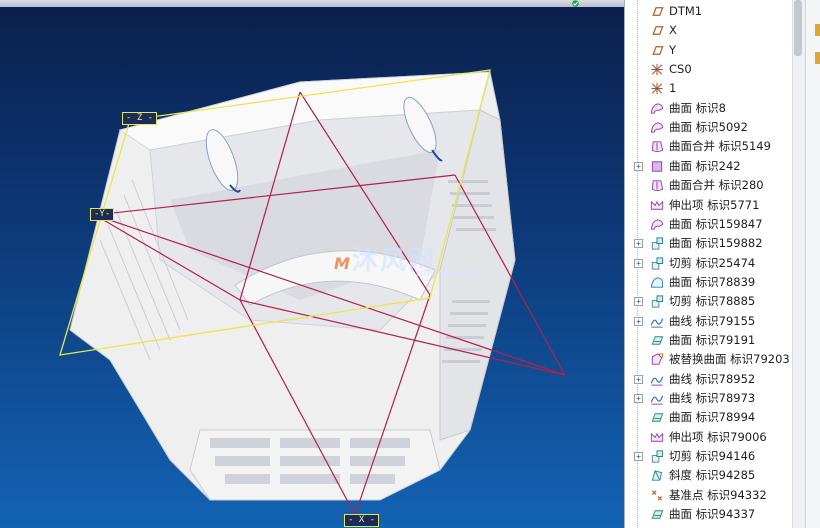 The width and height of the screenshot is (820, 528). I want to click on tree-item: 曲面 标识159847, so click(711, 224).